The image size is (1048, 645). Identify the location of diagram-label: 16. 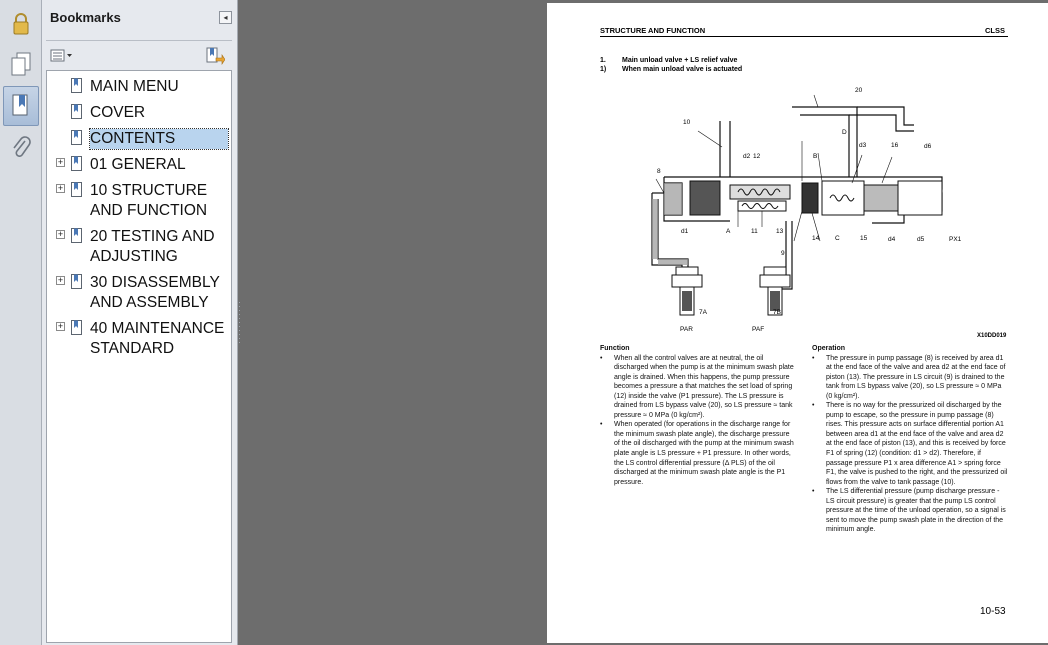
(895, 145).